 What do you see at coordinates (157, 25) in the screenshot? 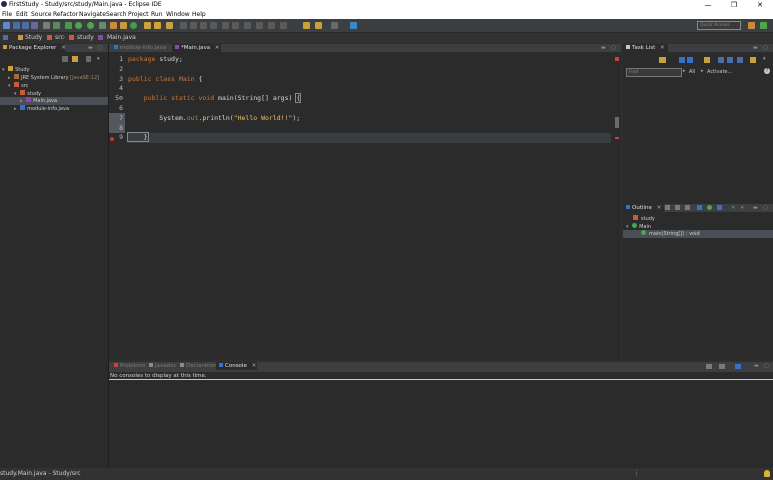
I see `open-task-icon` at bounding box center [157, 25].